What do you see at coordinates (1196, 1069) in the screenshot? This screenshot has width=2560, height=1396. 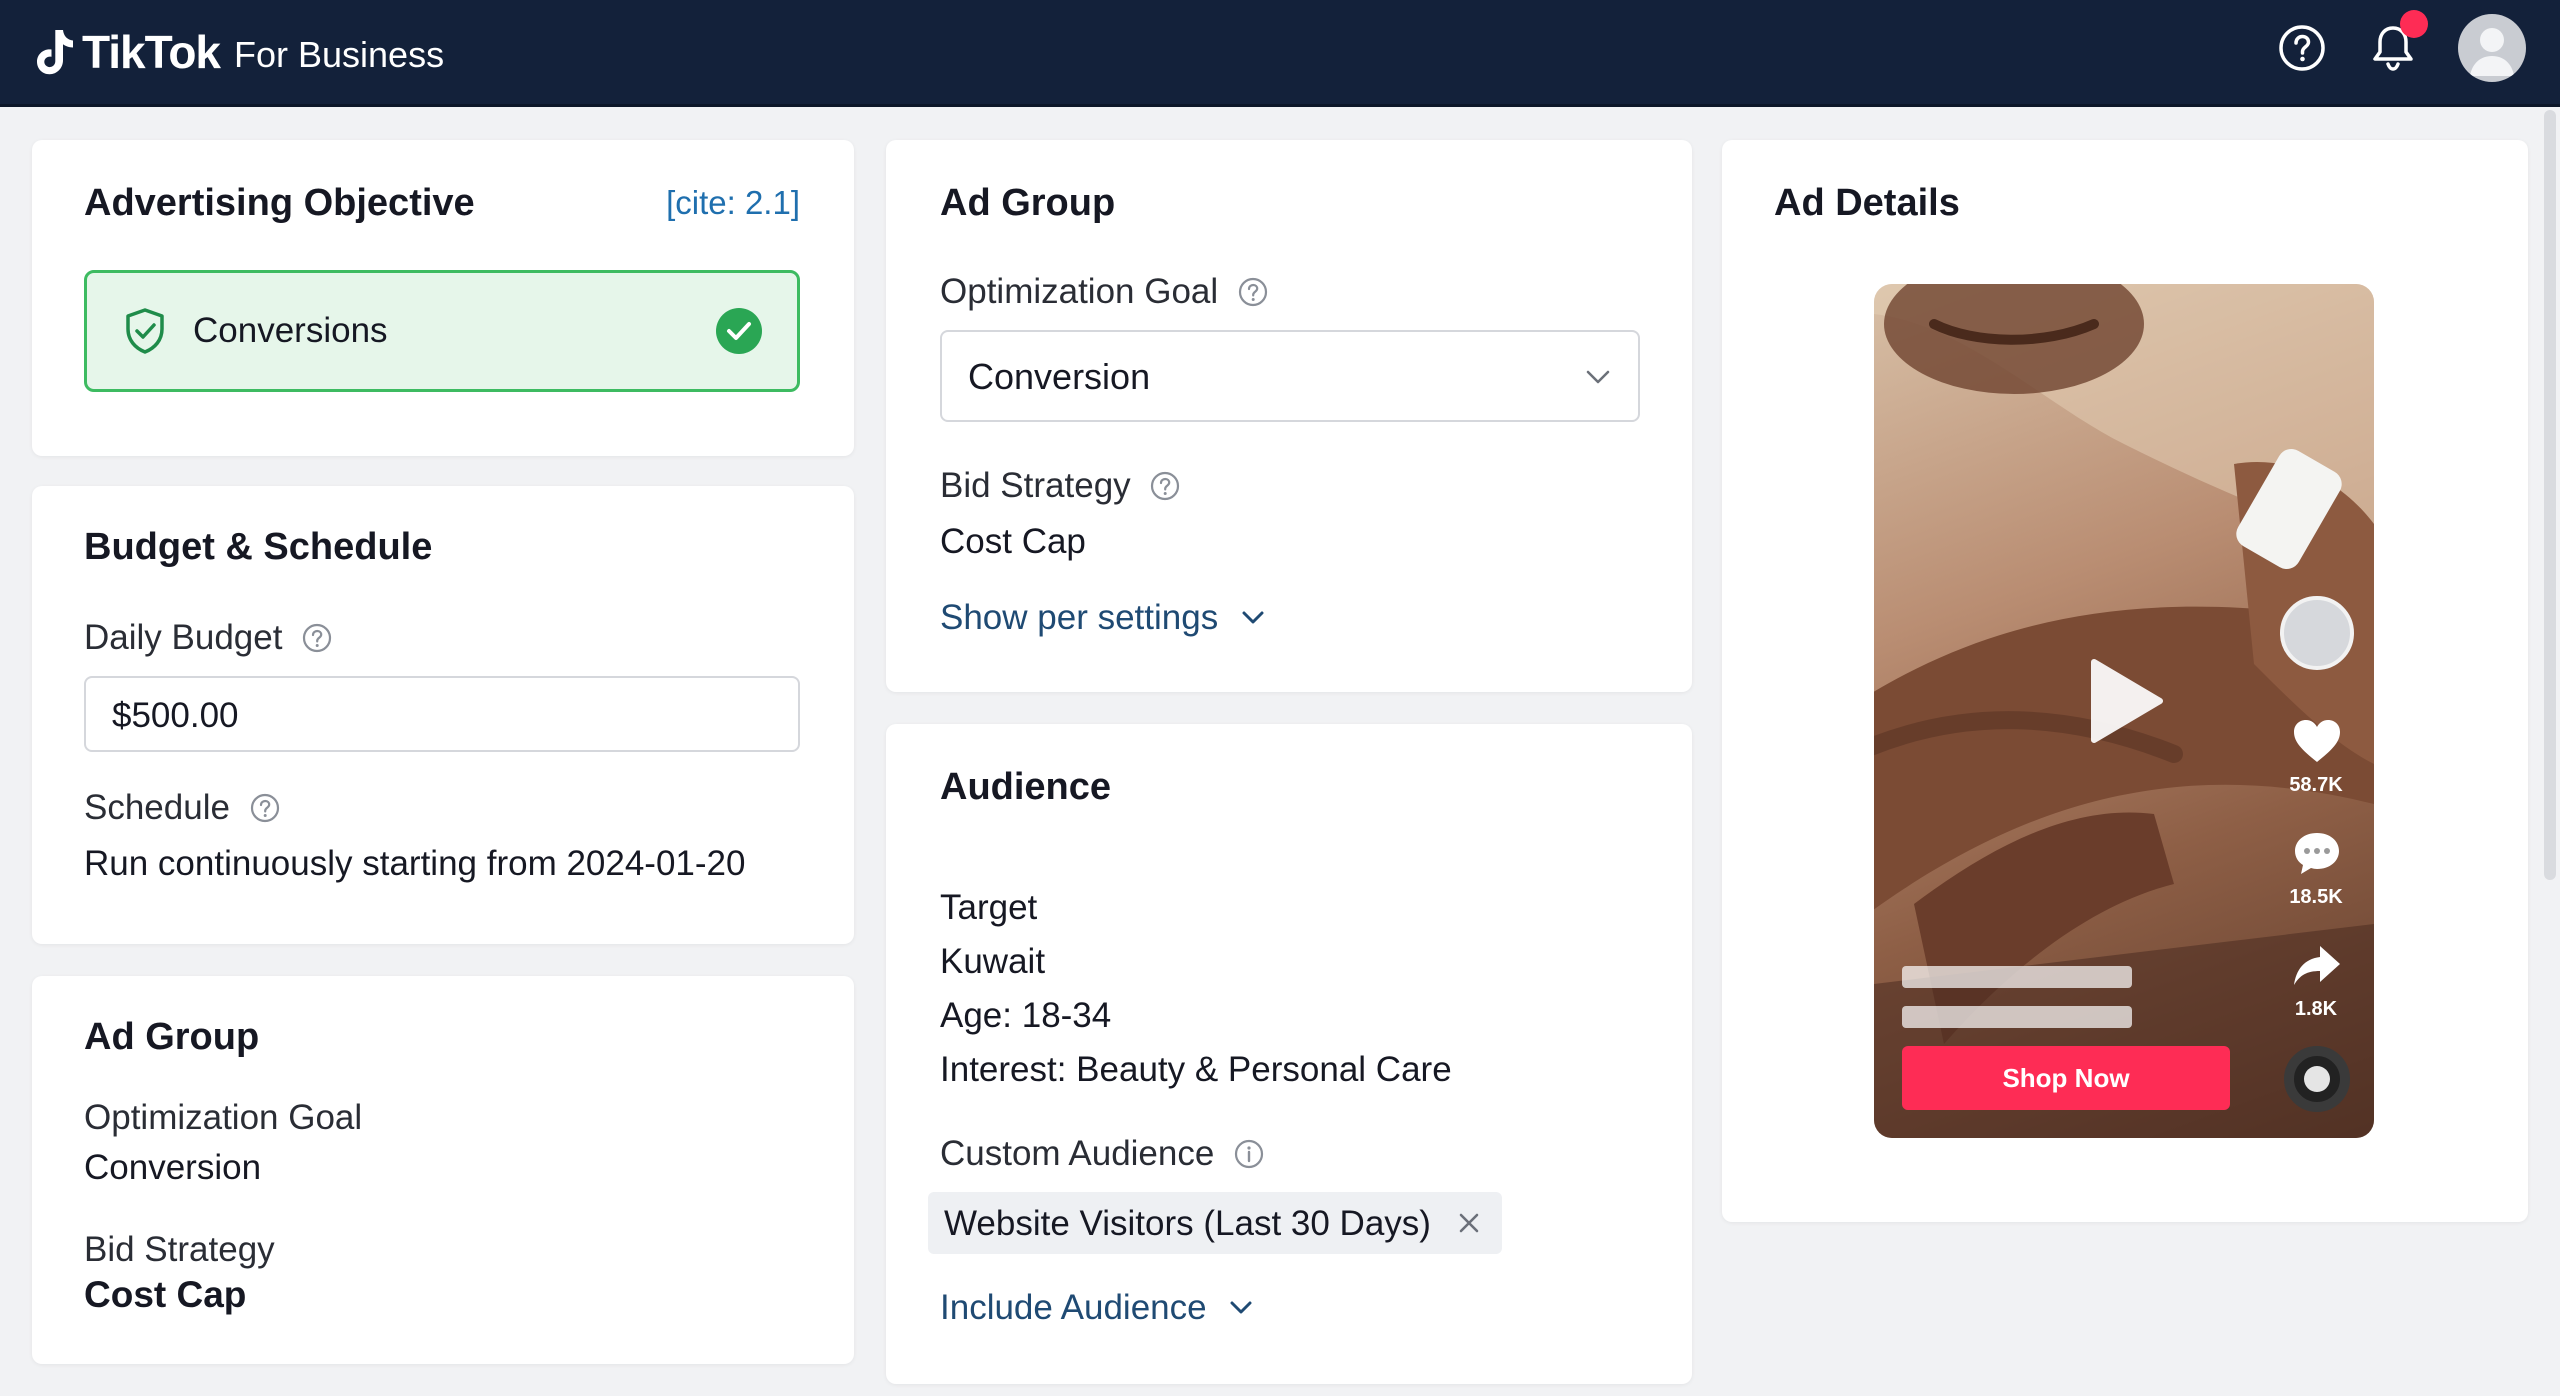 I see `target-interest: Interest: Beauty & Personal Care` at bounding box center [1196, 1069].